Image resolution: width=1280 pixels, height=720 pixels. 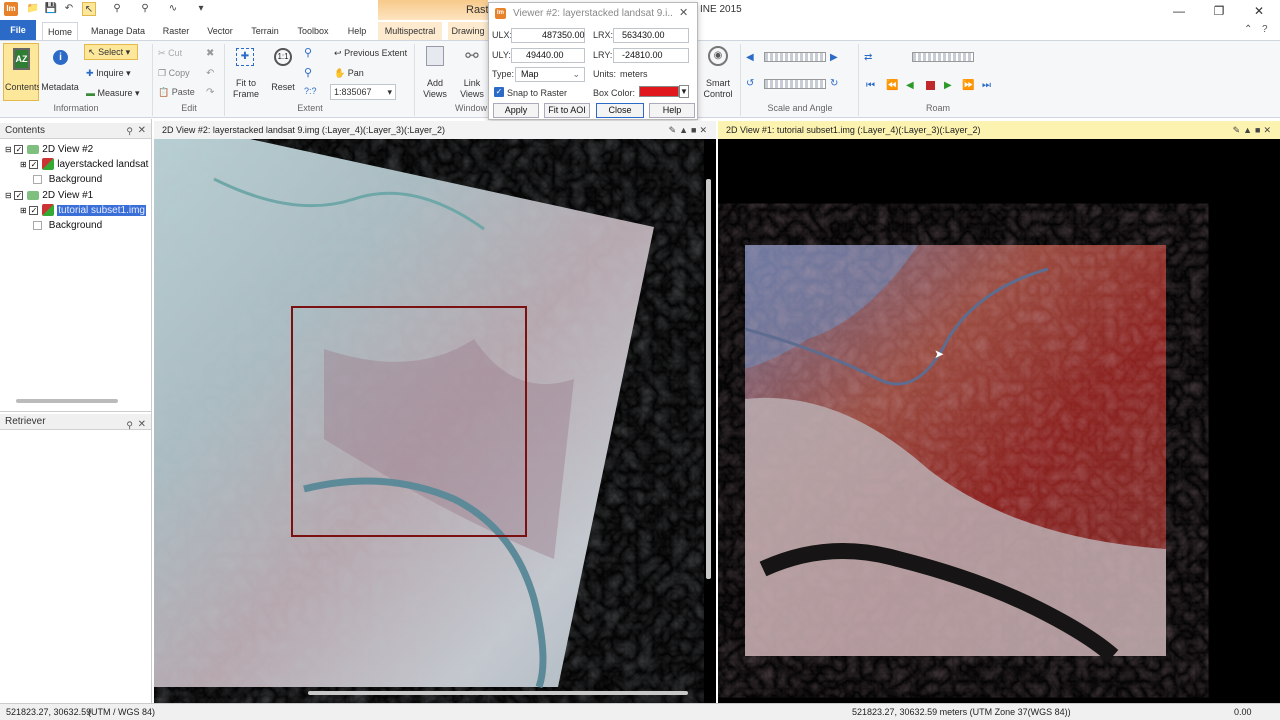 What do you see at coordinates (410, 31) in the screenshot?
I see `tab-multispectral: Multispectral` at bounding box center [410, 31].